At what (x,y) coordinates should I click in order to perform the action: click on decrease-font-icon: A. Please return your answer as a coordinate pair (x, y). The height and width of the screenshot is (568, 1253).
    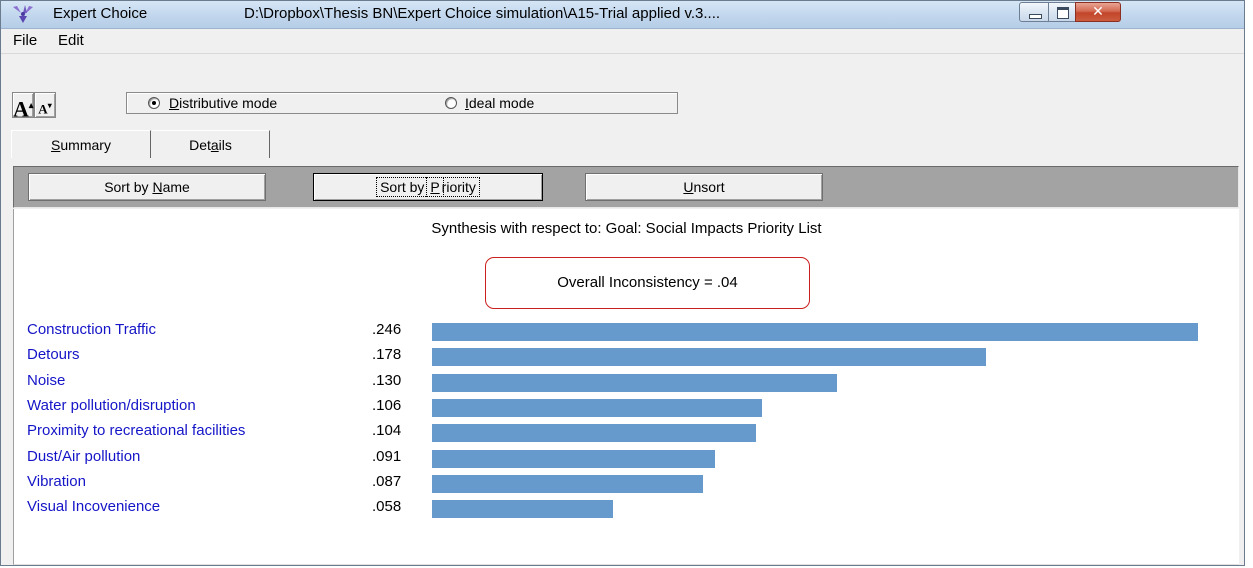
    Looking at the image, I should click on (43, 109).